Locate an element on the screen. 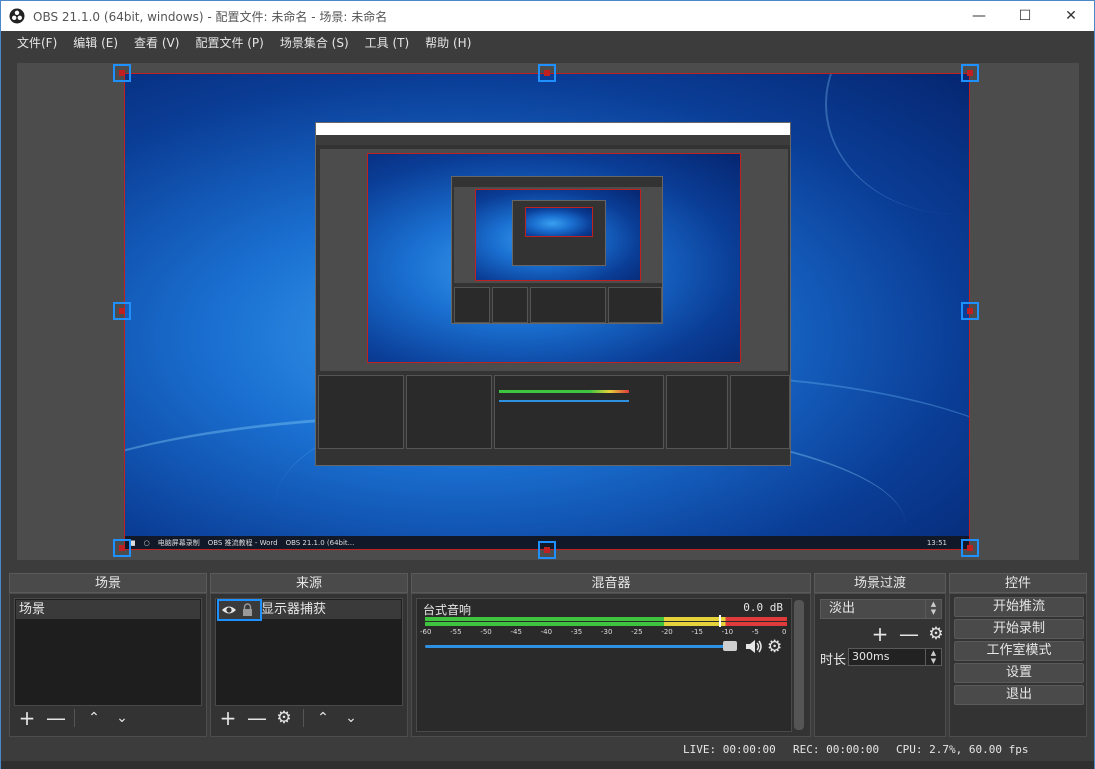 The height and width of the screenshot is (769, 1095). scenes-dock: 场景 + — ⌃ ⌄ is located at coordinates (108, 665).